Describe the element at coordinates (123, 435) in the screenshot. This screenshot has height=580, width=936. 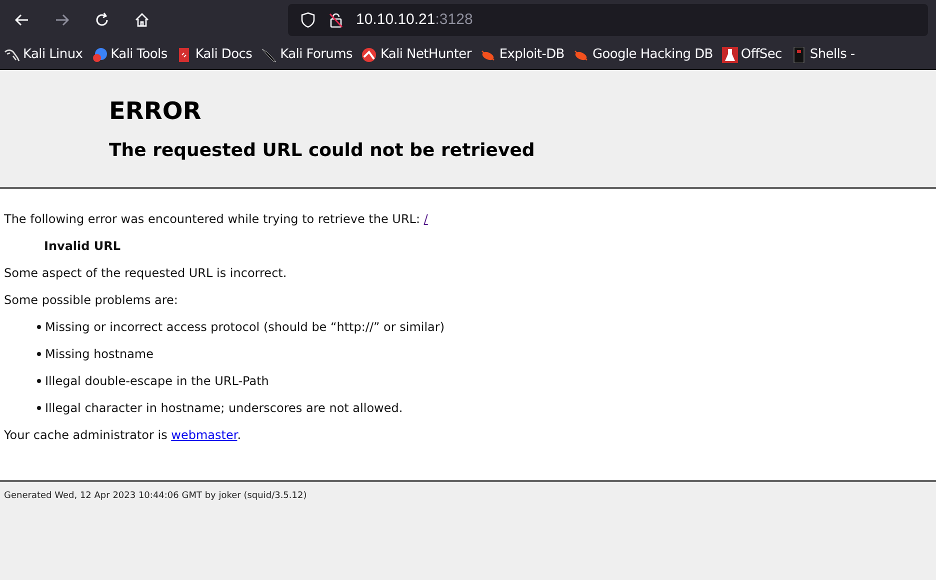
I see `admin-text: Your cache administrator is webmaster.` at that location.